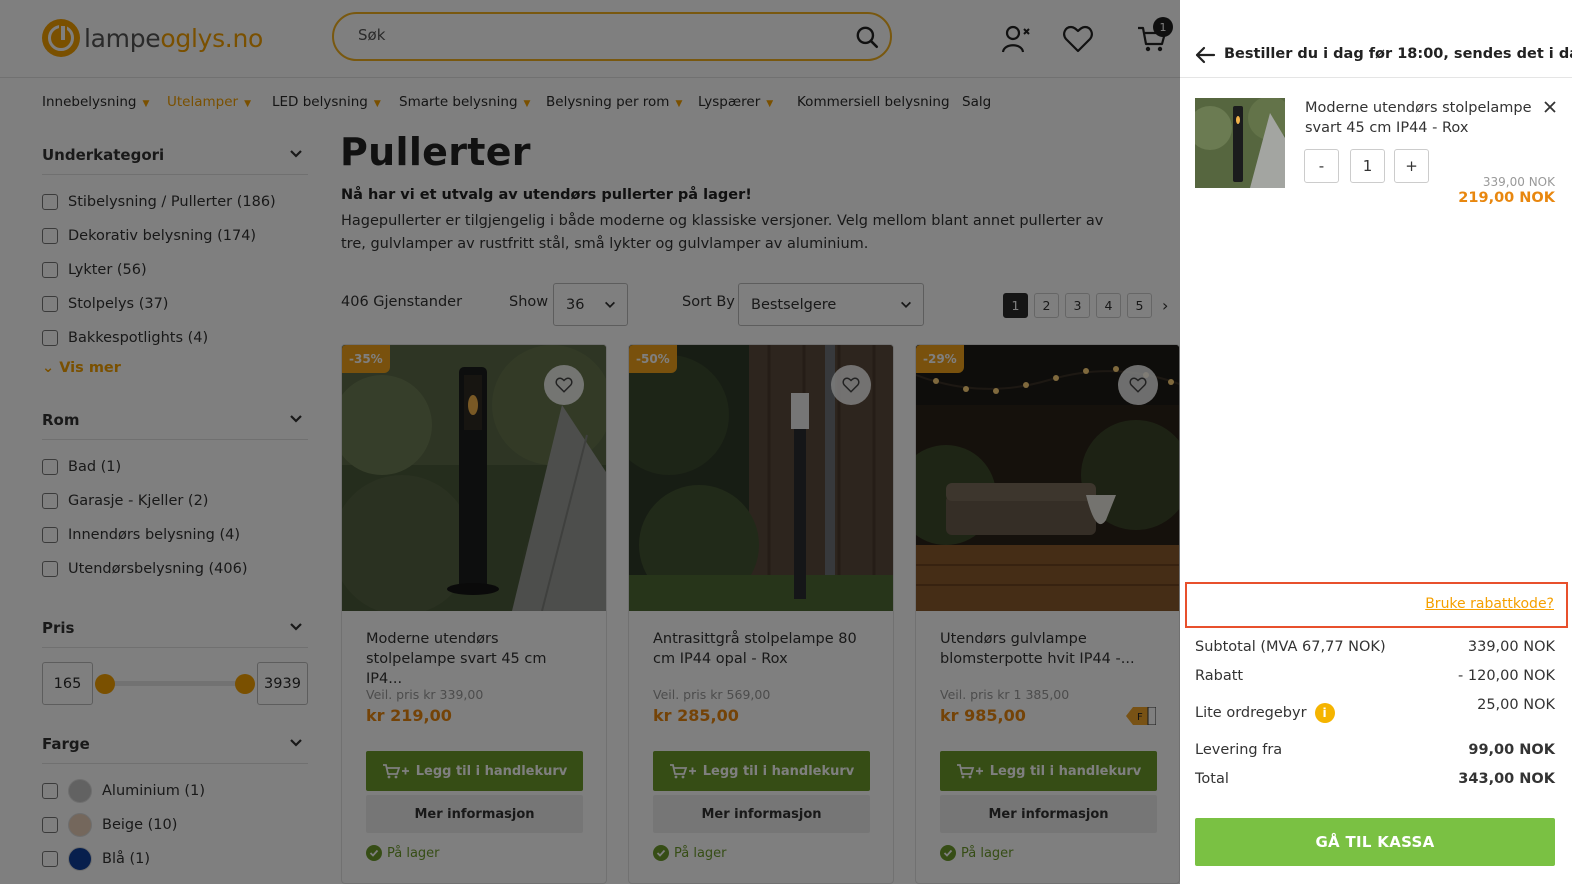 This screenshot has height=884, width=1572. What do you see at coordinates (1375, 842) in the screenshot?
I see `checkout-button: GÅ TIL KASSA` at bounding box center [1375, 842].